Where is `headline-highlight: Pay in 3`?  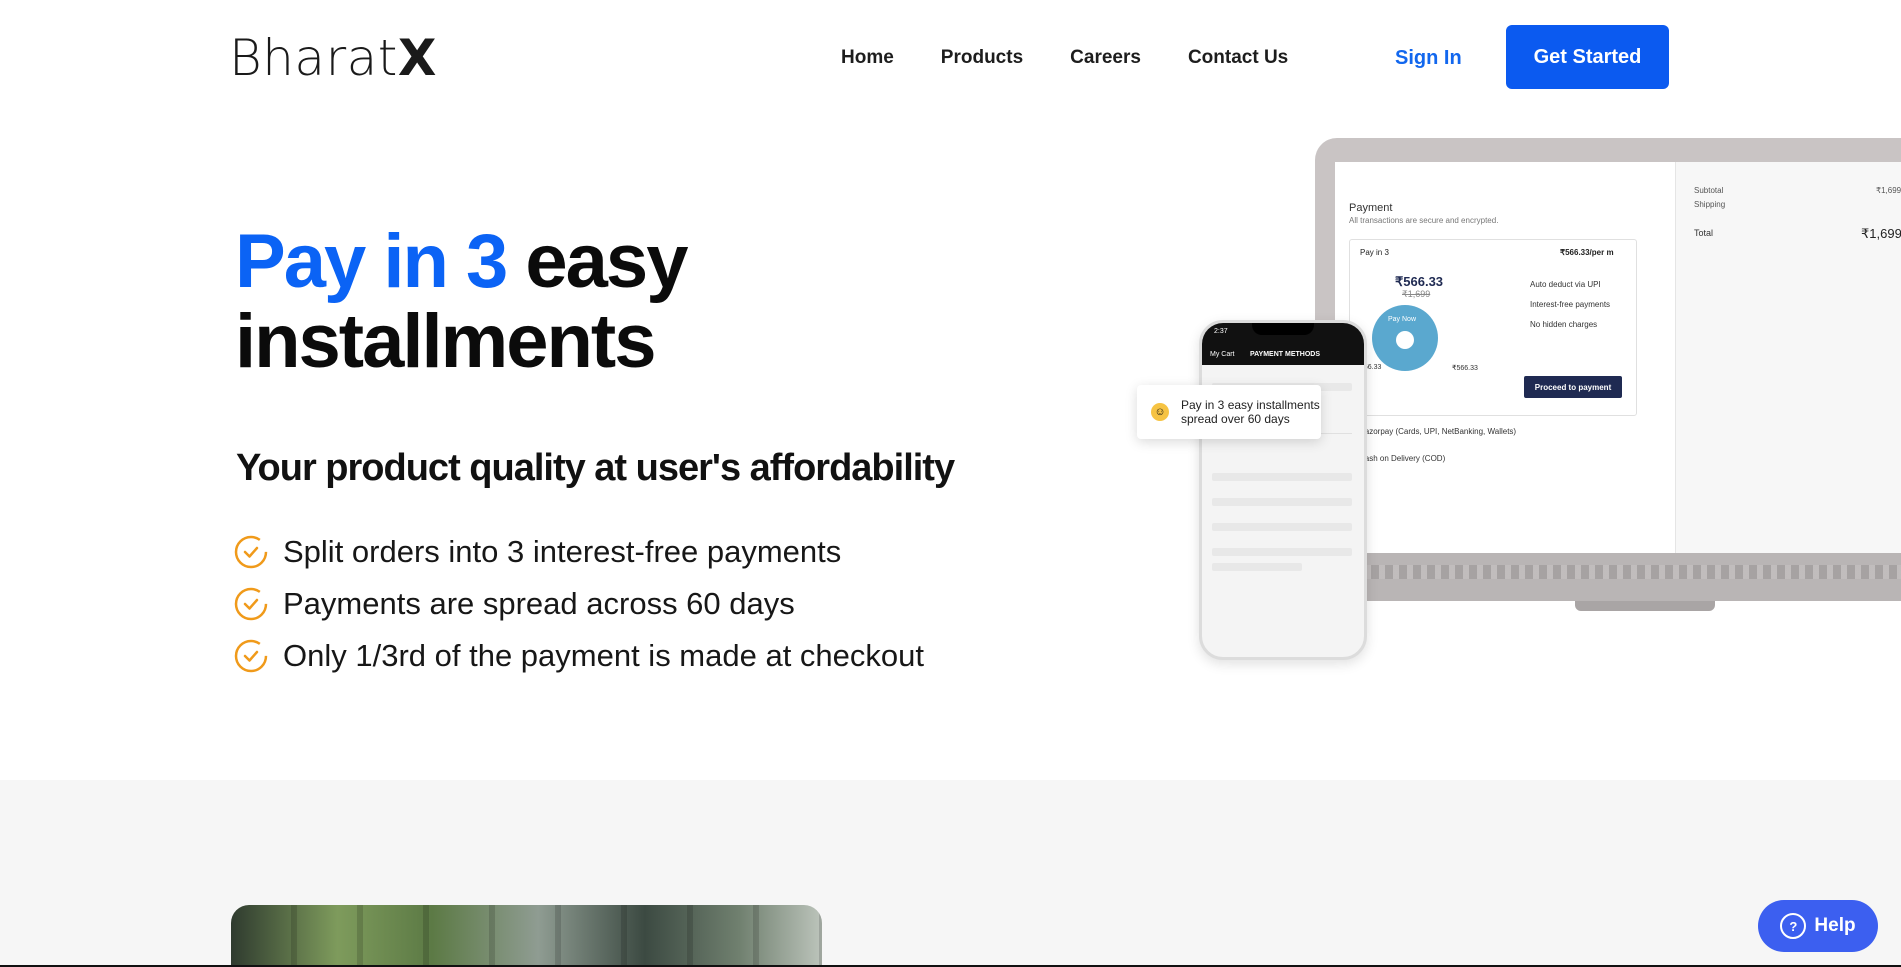
headline-highlight: Pay in 3 is located at coordinates (371, 261).